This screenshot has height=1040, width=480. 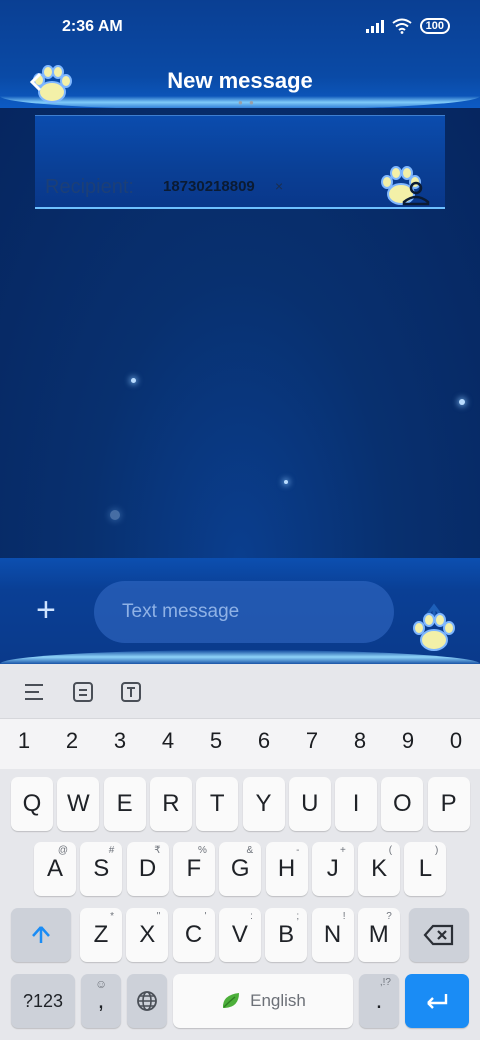 What do you see at coordinates (434, 626) in the screenshot?
I see `paw-send-icon` at bounding box center [434, 626].